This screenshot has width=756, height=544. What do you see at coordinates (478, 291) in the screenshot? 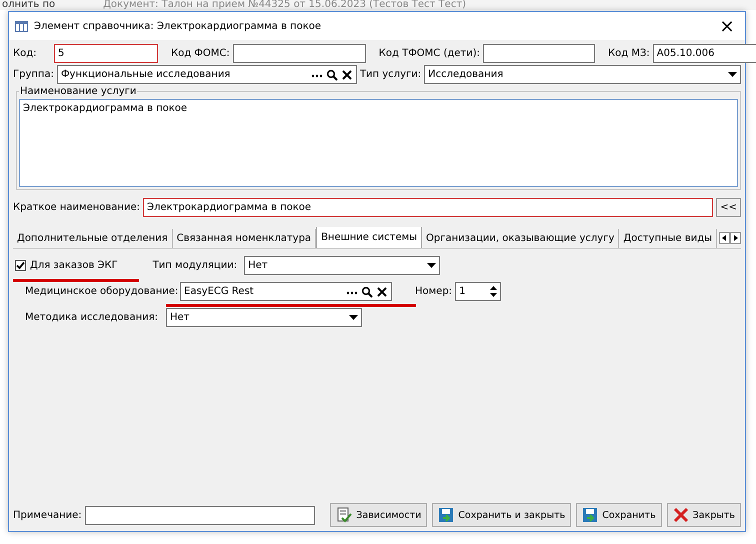
I see `number-spinner: 1` at bounding box center [478, 291].